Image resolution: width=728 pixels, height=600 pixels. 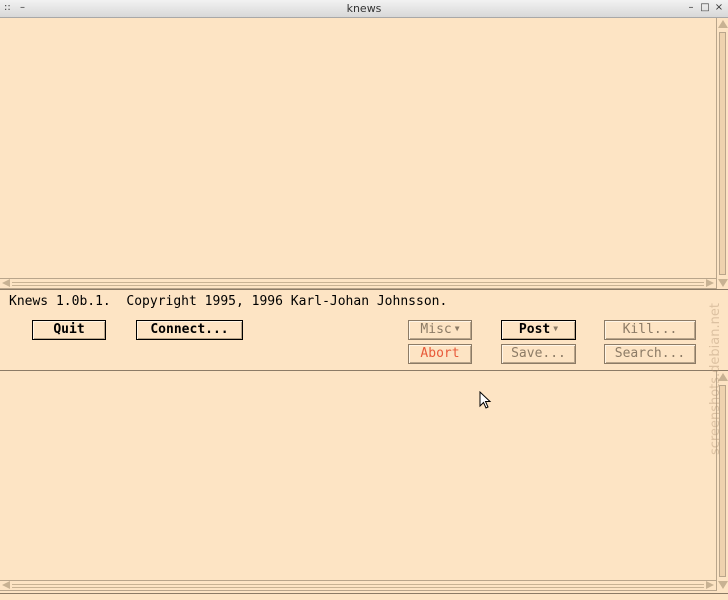 I want to click on quit-button: Quit, so click(x=69, y=330).